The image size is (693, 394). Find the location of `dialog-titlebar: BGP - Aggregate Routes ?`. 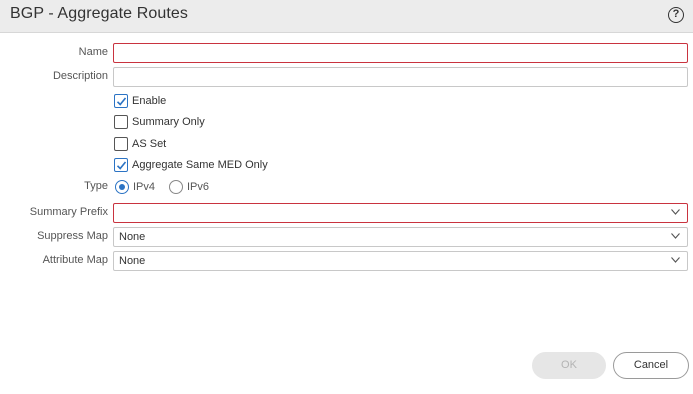

dialog-titlebar: BGP - Aggregate Routes ? is located at coordinates (346, 16).